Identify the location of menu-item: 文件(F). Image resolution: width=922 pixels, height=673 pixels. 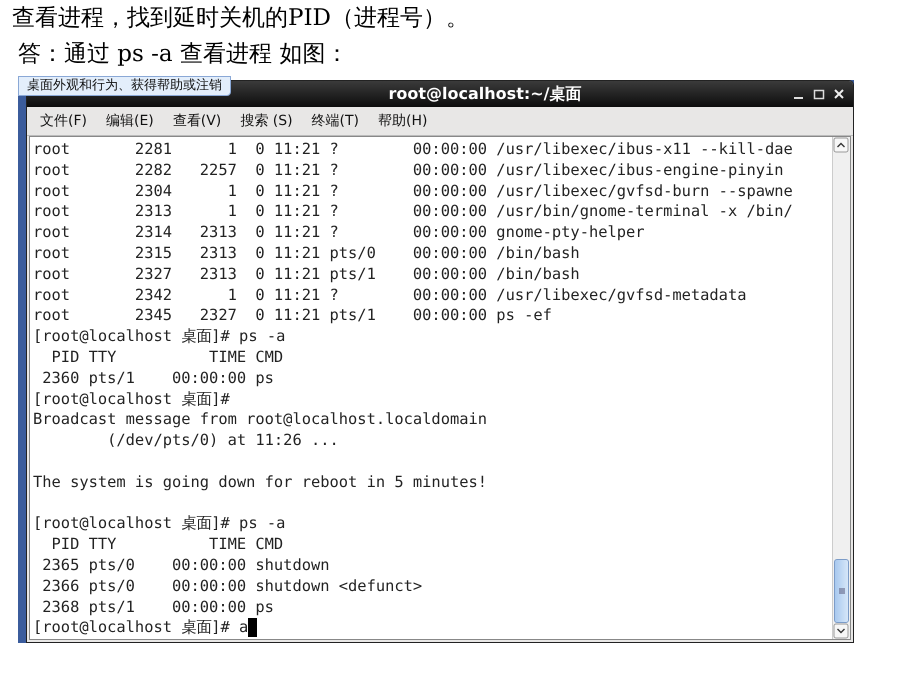
(65, 121).